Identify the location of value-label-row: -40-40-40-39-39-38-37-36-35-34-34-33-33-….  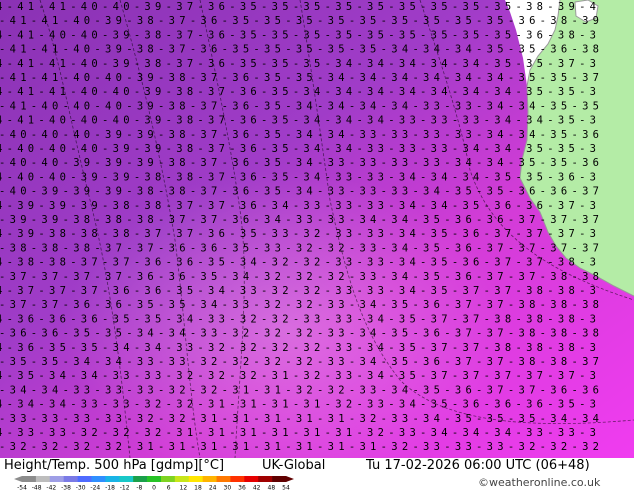
(299, 135).